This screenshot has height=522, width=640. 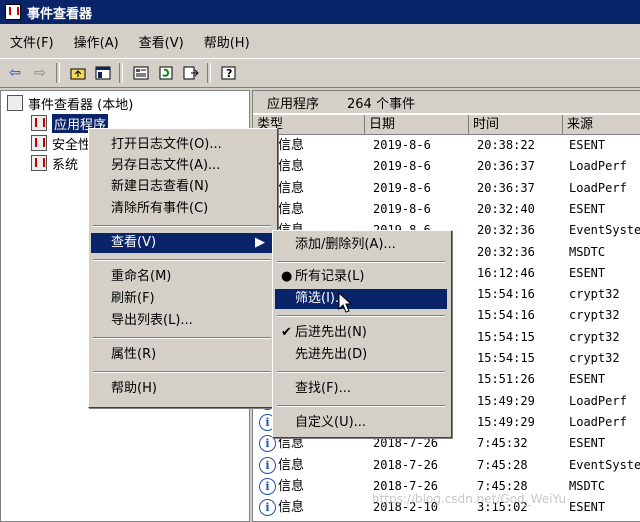 I want to click on cell-time: 20:32:40, so click(x=506, y=208).